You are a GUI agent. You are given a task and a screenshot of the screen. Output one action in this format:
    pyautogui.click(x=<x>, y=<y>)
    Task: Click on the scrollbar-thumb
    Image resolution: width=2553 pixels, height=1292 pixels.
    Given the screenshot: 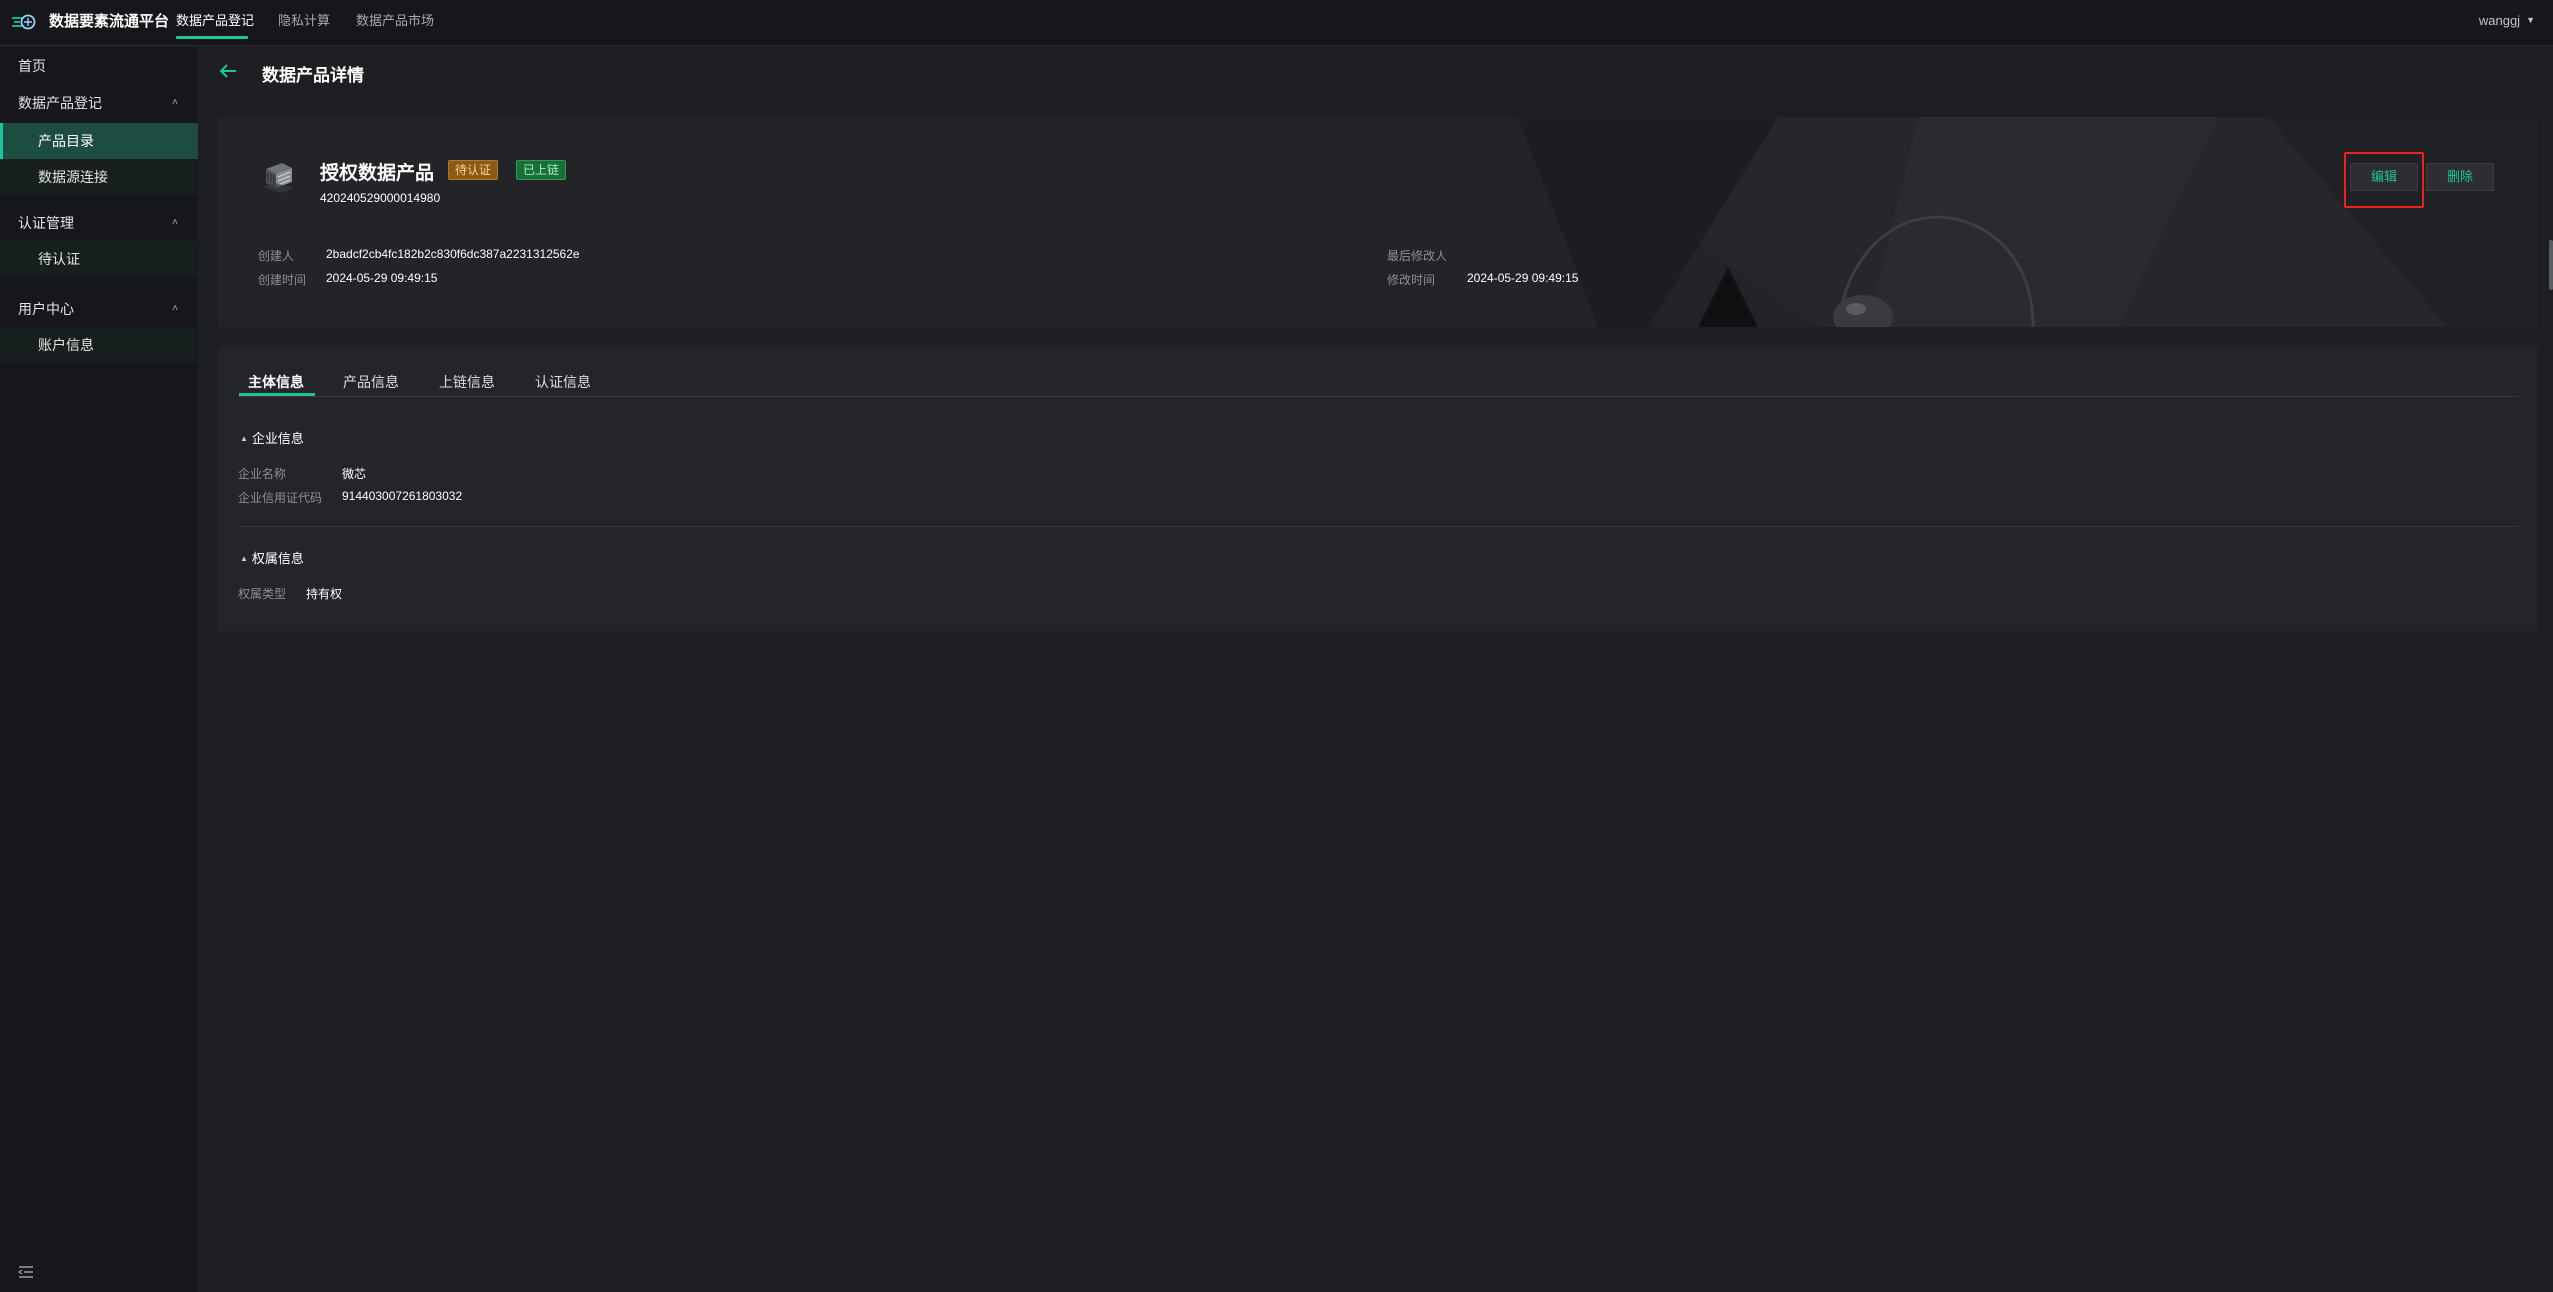 What is the action you would take?
    pyautogui.click(x=2551, y=265)
    